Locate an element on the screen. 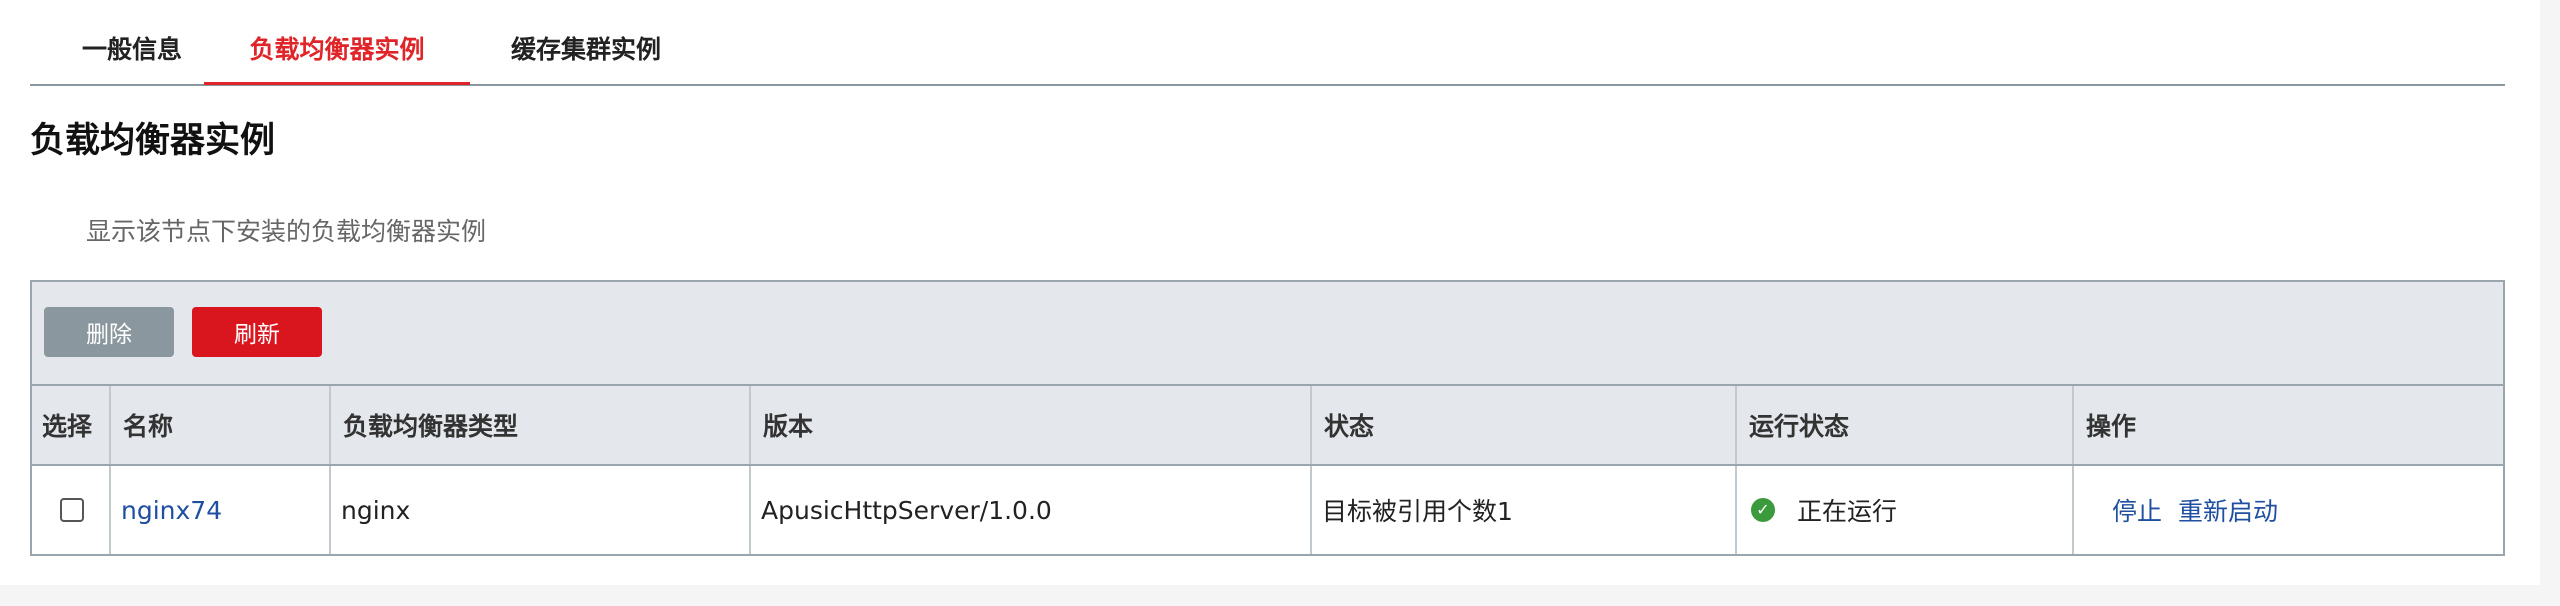 Image resolution: width=2560 pixels, height=606 pixels. instance-name-link: nginx74 is located at coordinates (171, 510).